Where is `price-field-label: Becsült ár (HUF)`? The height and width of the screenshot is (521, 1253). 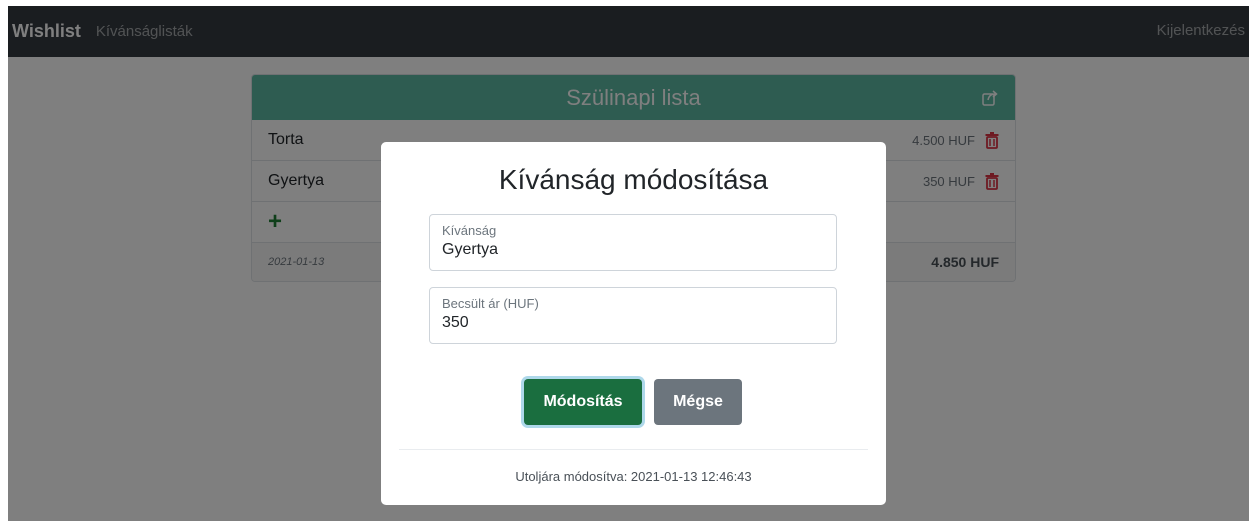
price-field-label: Becsült ár (HUF) is located at coordinates (490, 303).